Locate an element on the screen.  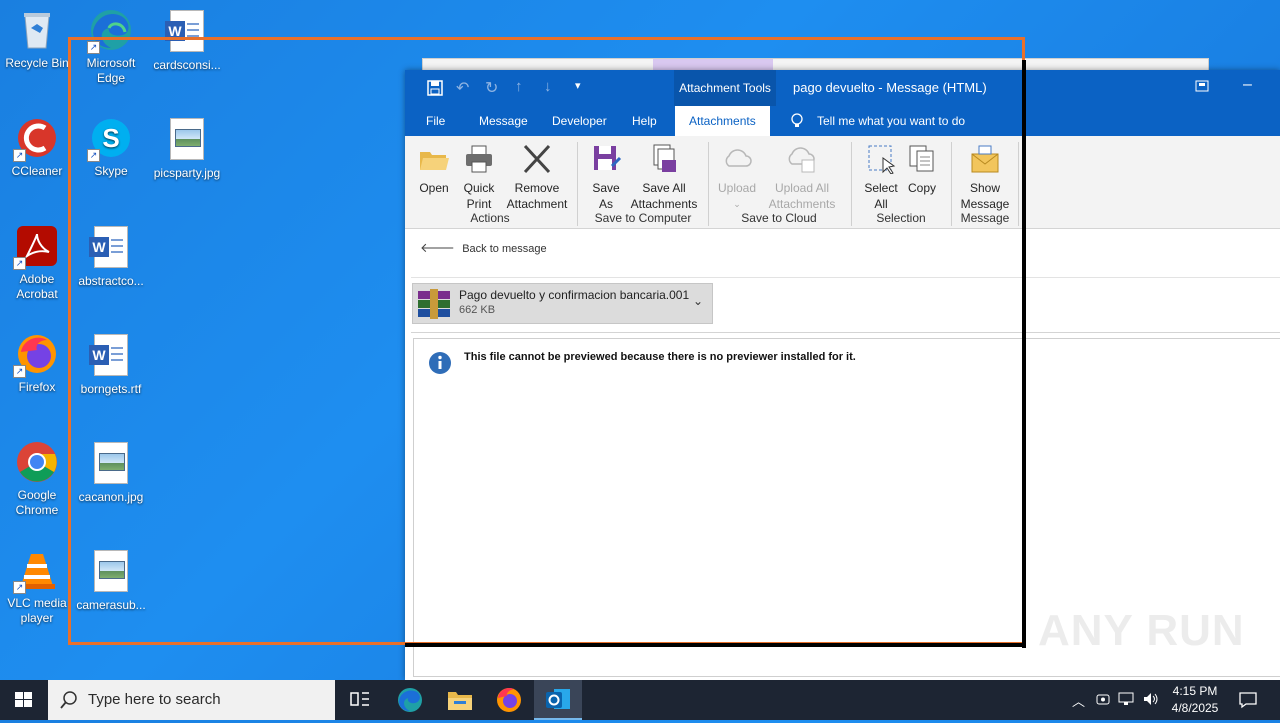
chevron-up-icon: ︿ is located at coordinates (1078, 700).